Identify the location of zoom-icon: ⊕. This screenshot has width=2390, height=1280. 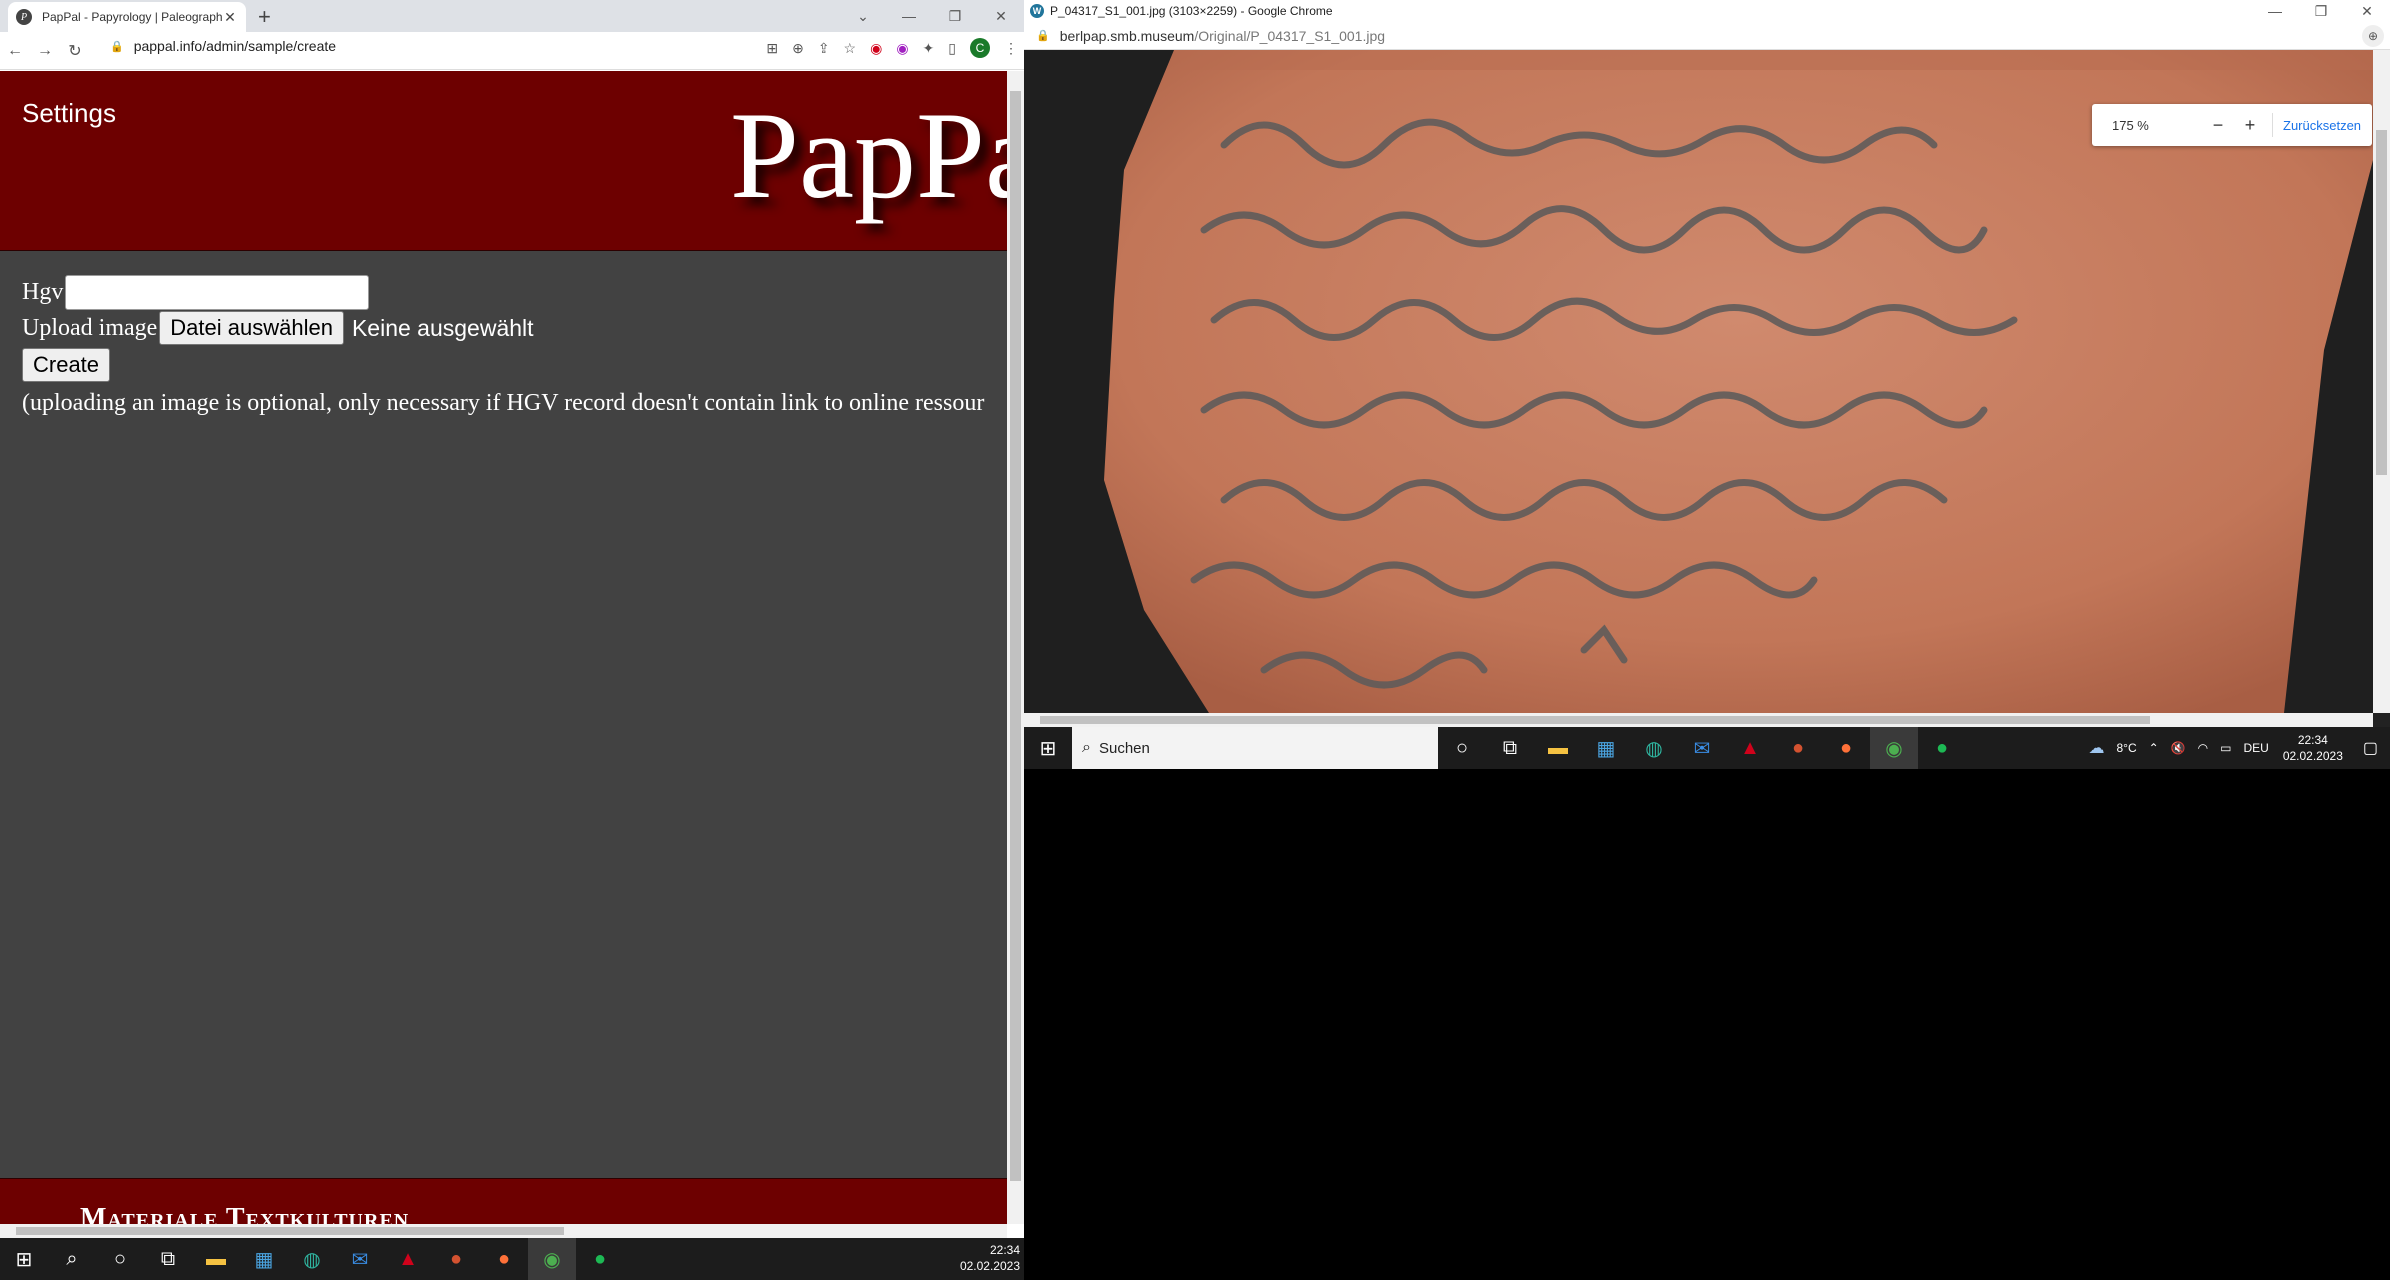
(798, 48).